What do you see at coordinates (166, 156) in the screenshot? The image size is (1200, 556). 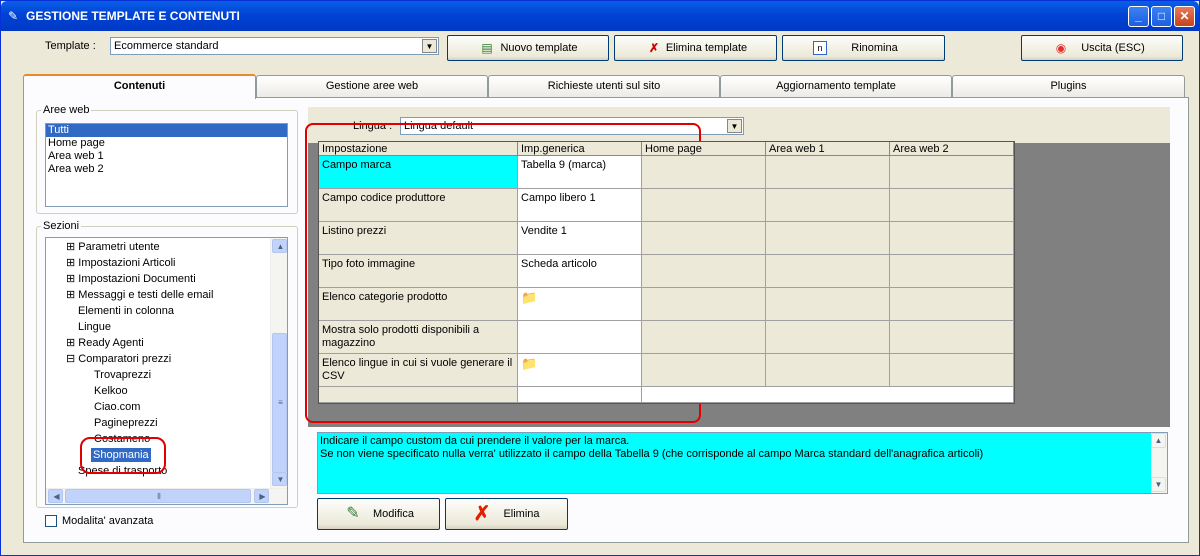 I see `list-item: Area web 1` at bounding box center [166, 156].